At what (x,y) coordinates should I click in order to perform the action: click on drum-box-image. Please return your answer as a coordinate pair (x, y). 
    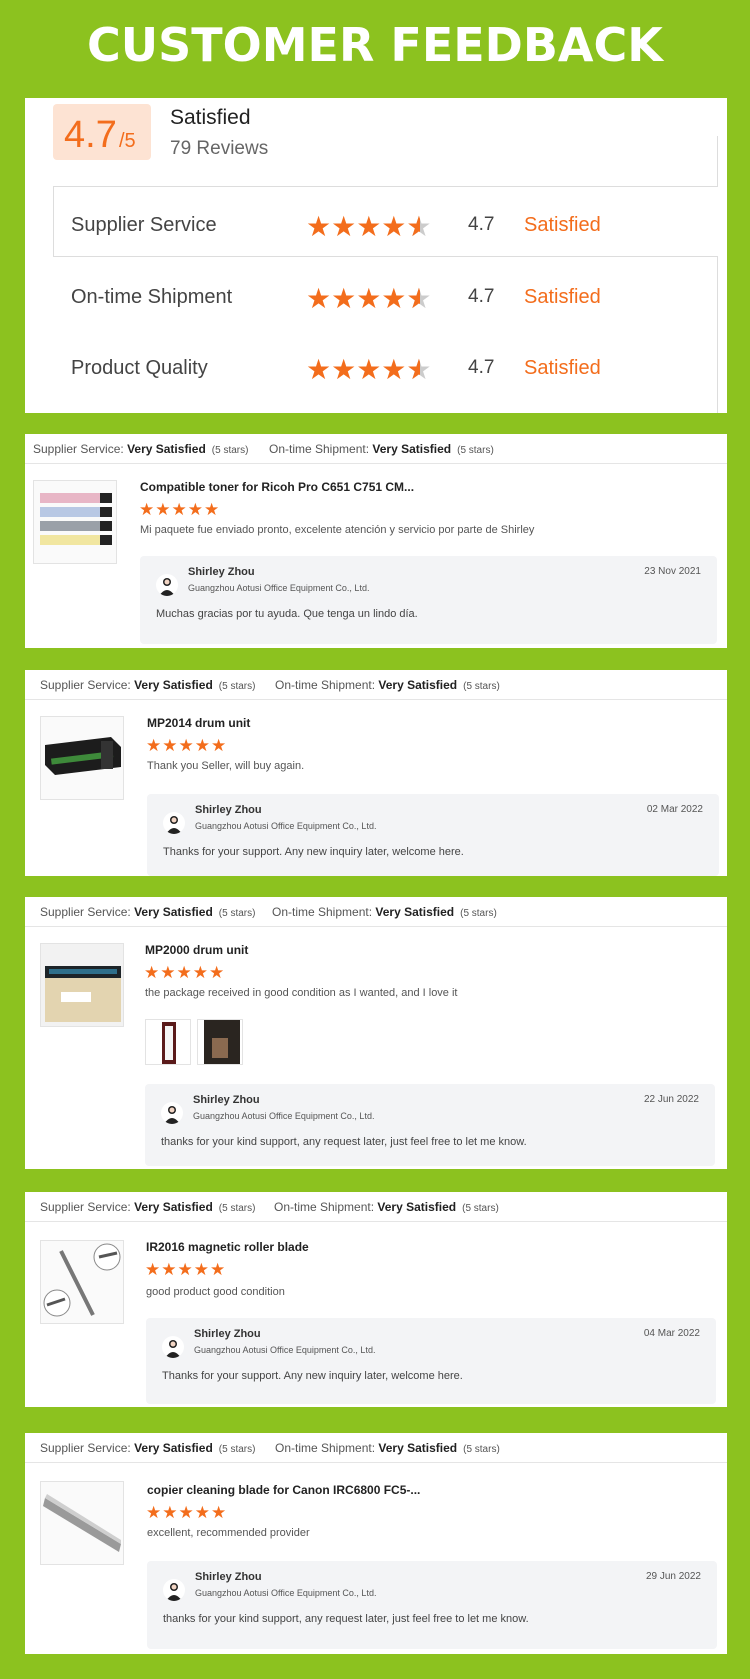
    Looking at the image, I should click on (82, 985).